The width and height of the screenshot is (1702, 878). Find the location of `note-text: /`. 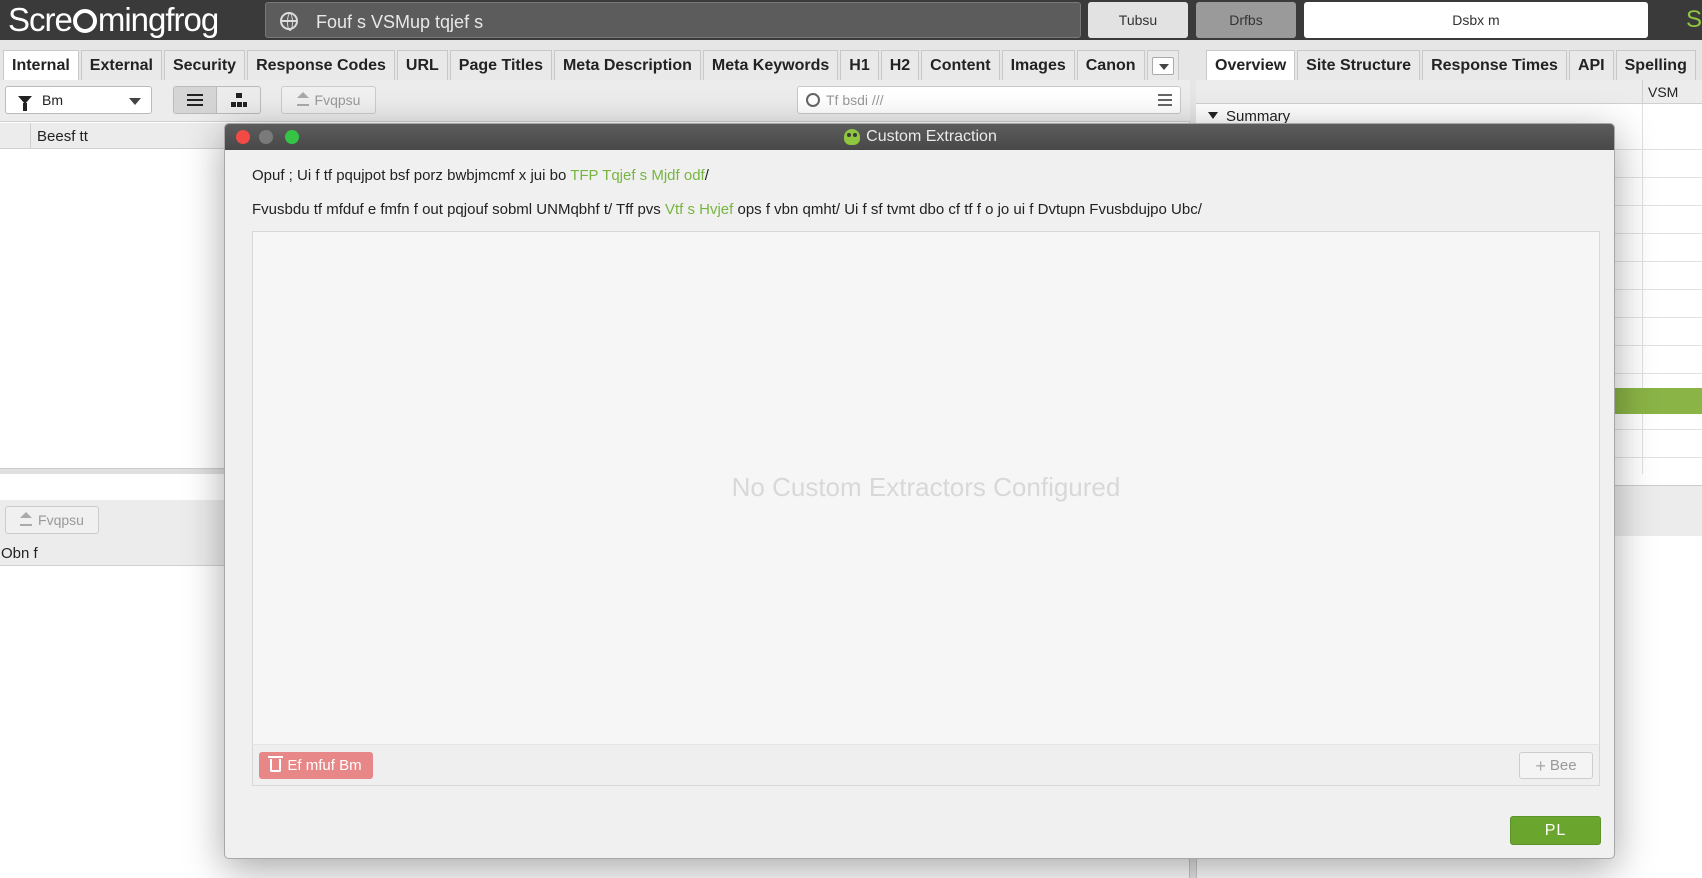

note-text: / is located at coordinates (706, 175).